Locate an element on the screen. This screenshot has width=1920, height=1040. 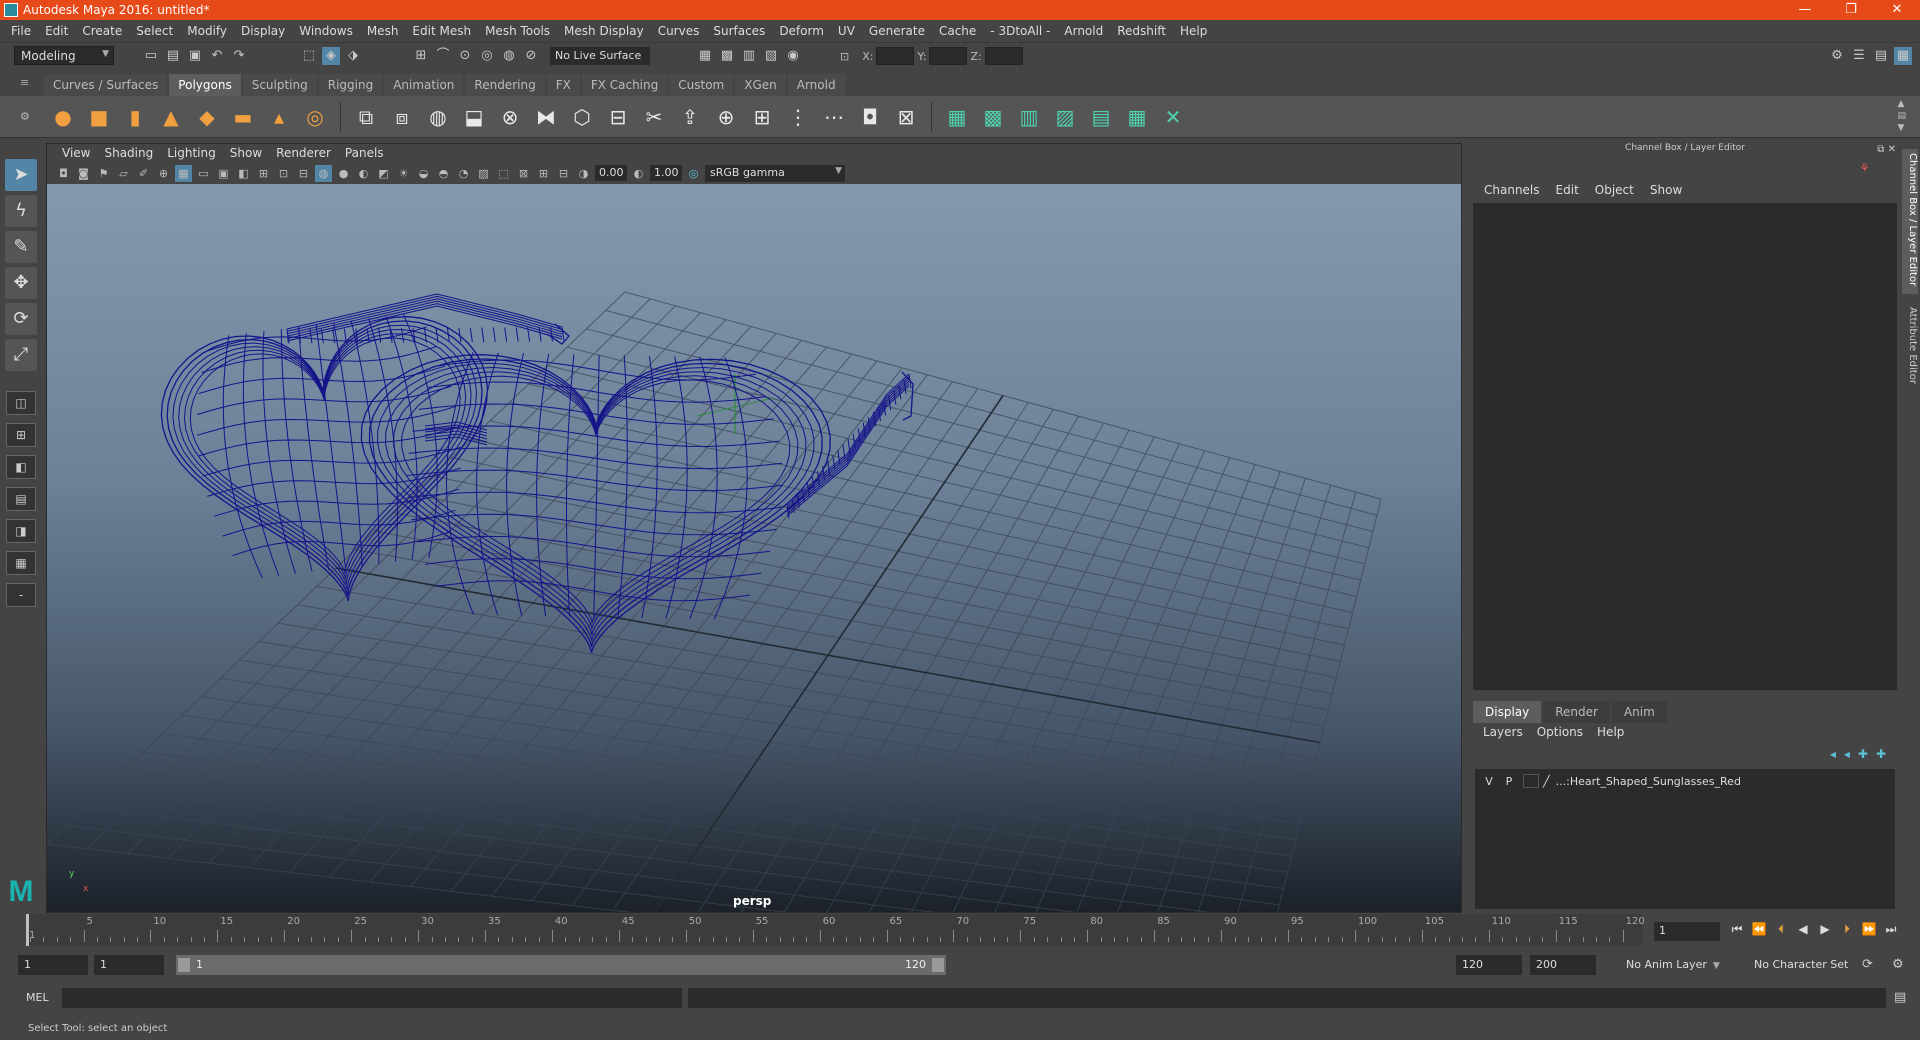
float-panel-icon: ⧉ is located at coordinates (1880, 149).